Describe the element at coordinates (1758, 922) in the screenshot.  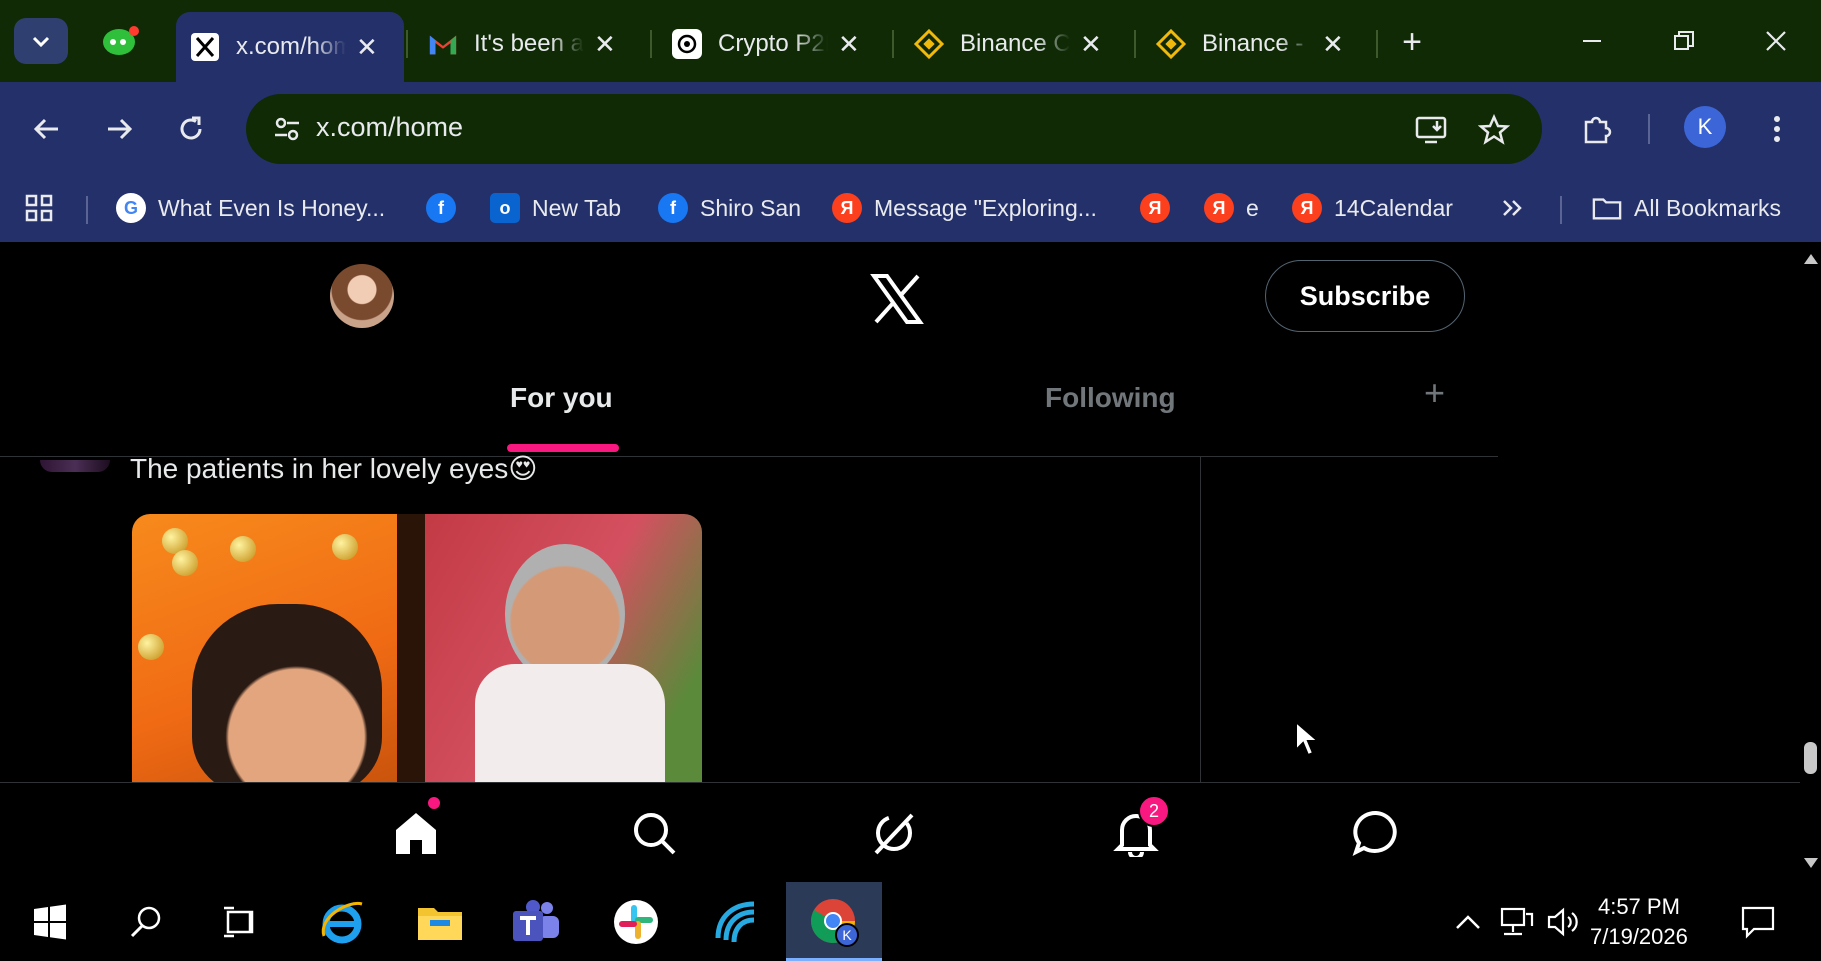
I see `action-center-button` at that location.